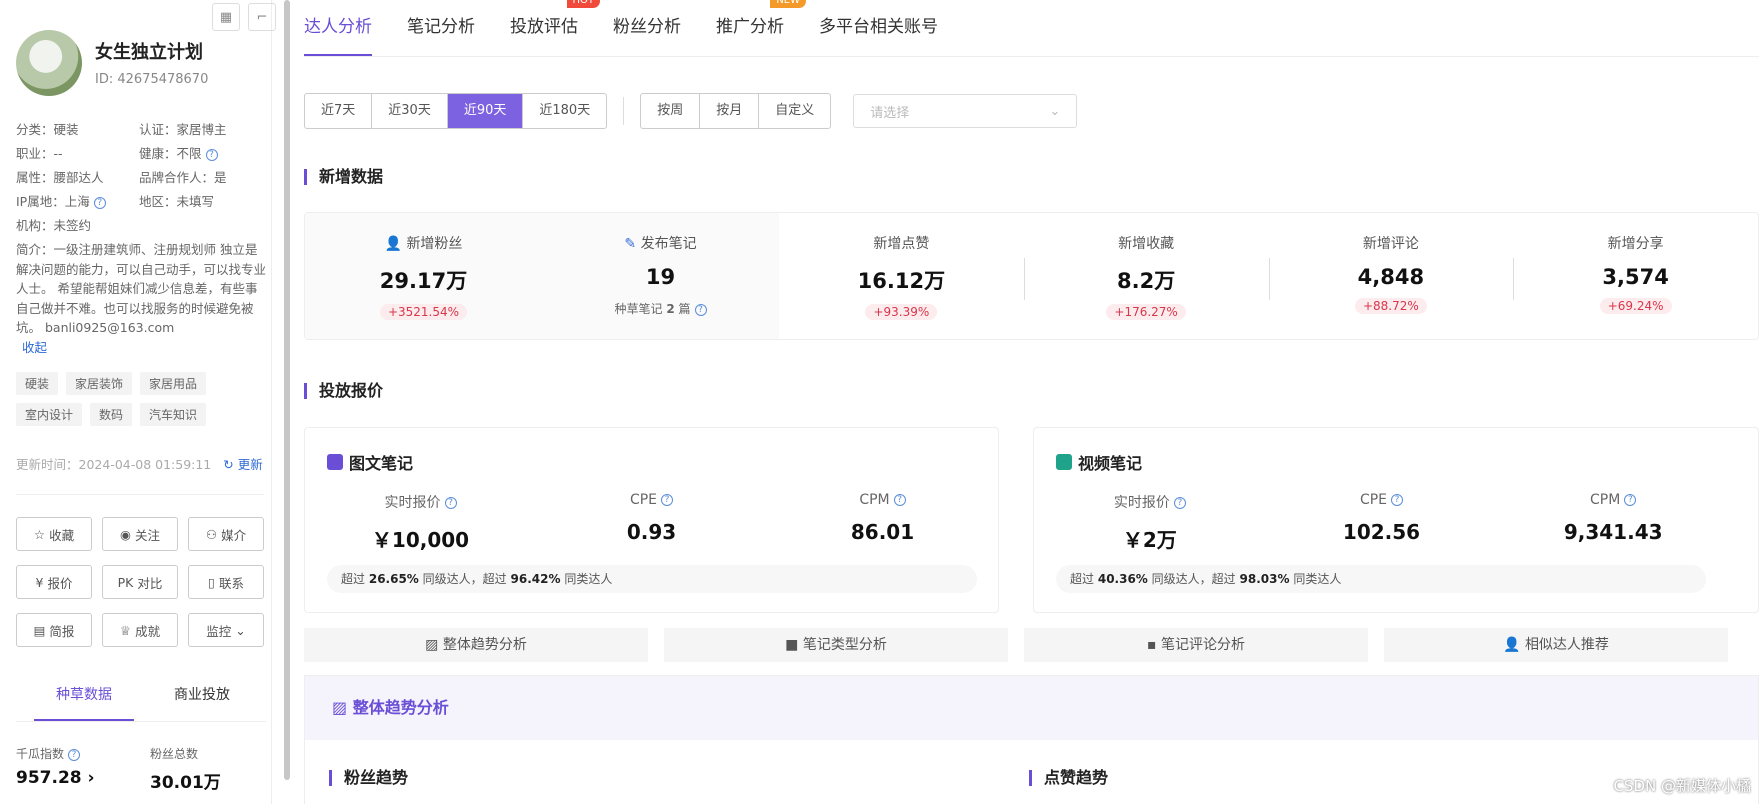 Image resolution: width=1759 pixels, height=804 pixels. Describe the element at coordinates (339, 111) in the screenshot. I see `range-7d: 近7天` at that location.